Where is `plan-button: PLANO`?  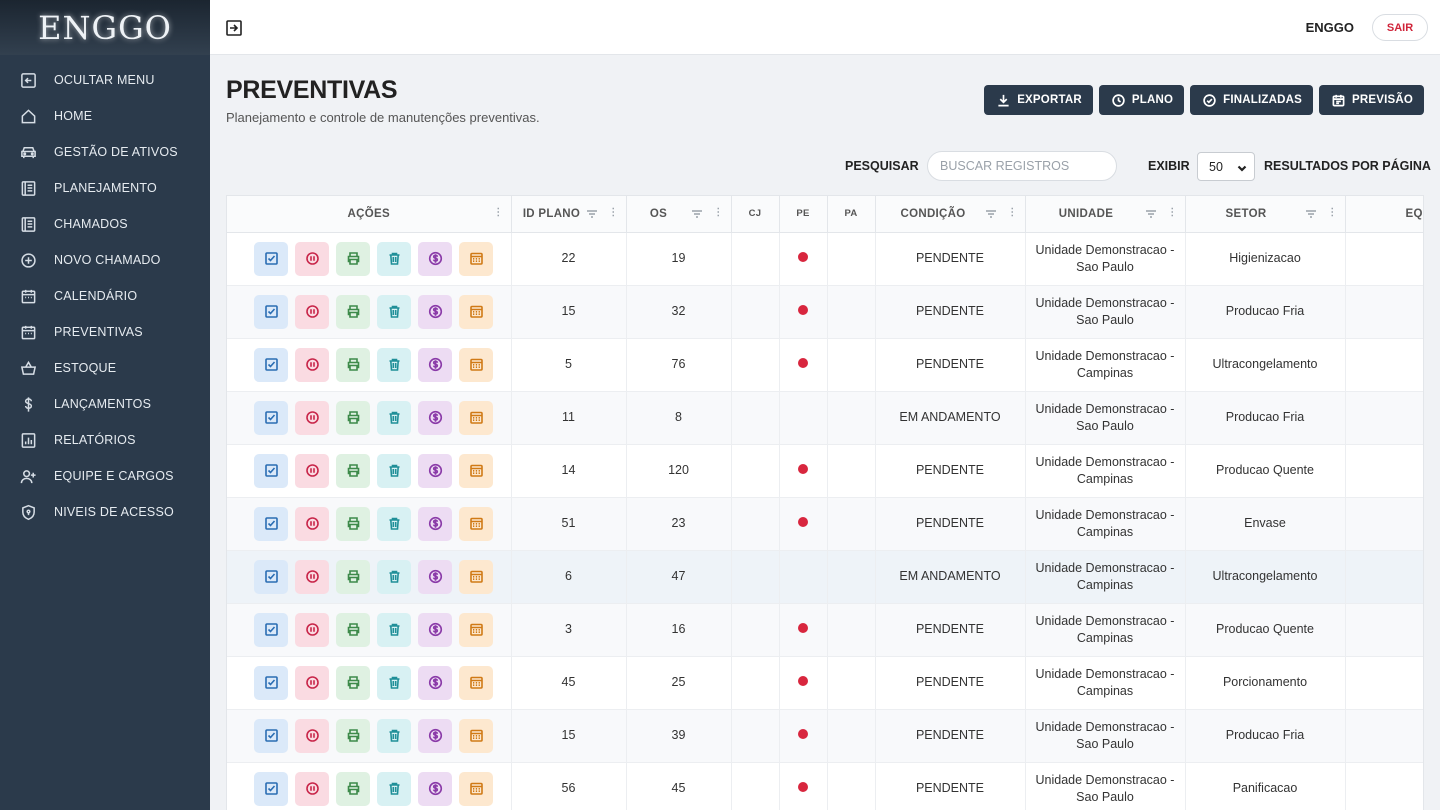 plan-button: PLANO is located at coordinates (1141, 100).